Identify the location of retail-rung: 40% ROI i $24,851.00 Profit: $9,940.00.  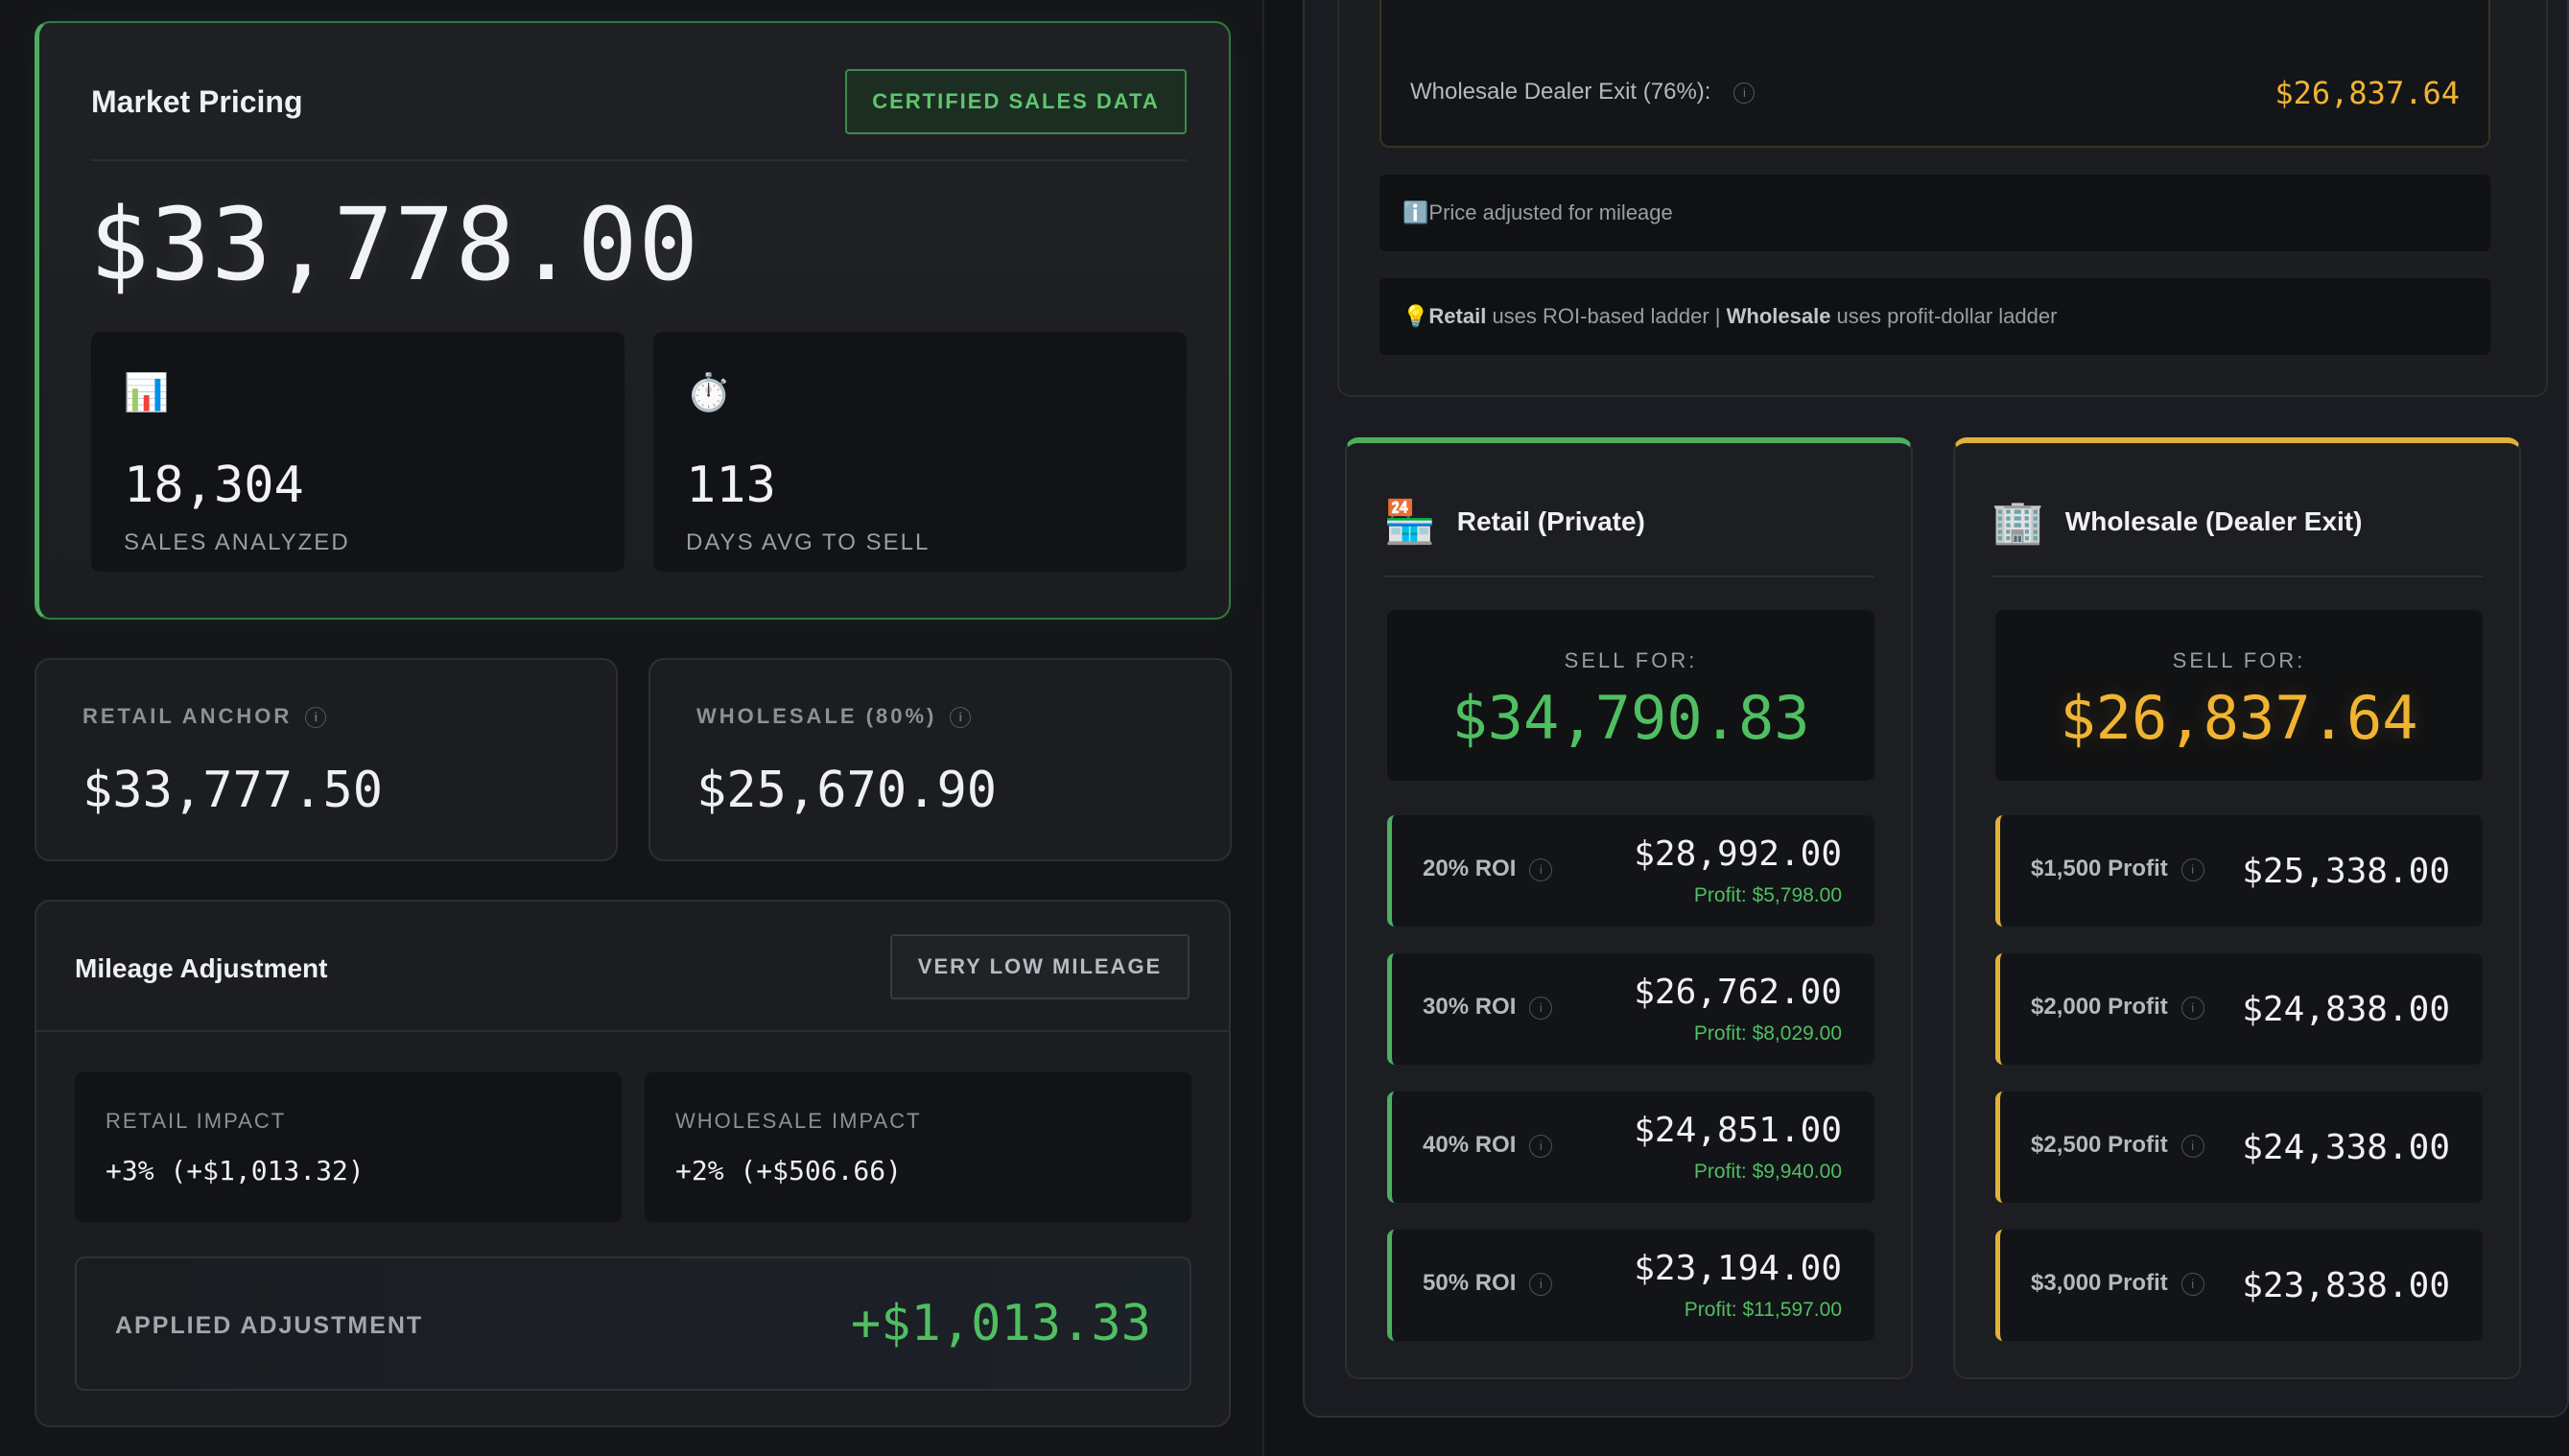
(1630, 1148).